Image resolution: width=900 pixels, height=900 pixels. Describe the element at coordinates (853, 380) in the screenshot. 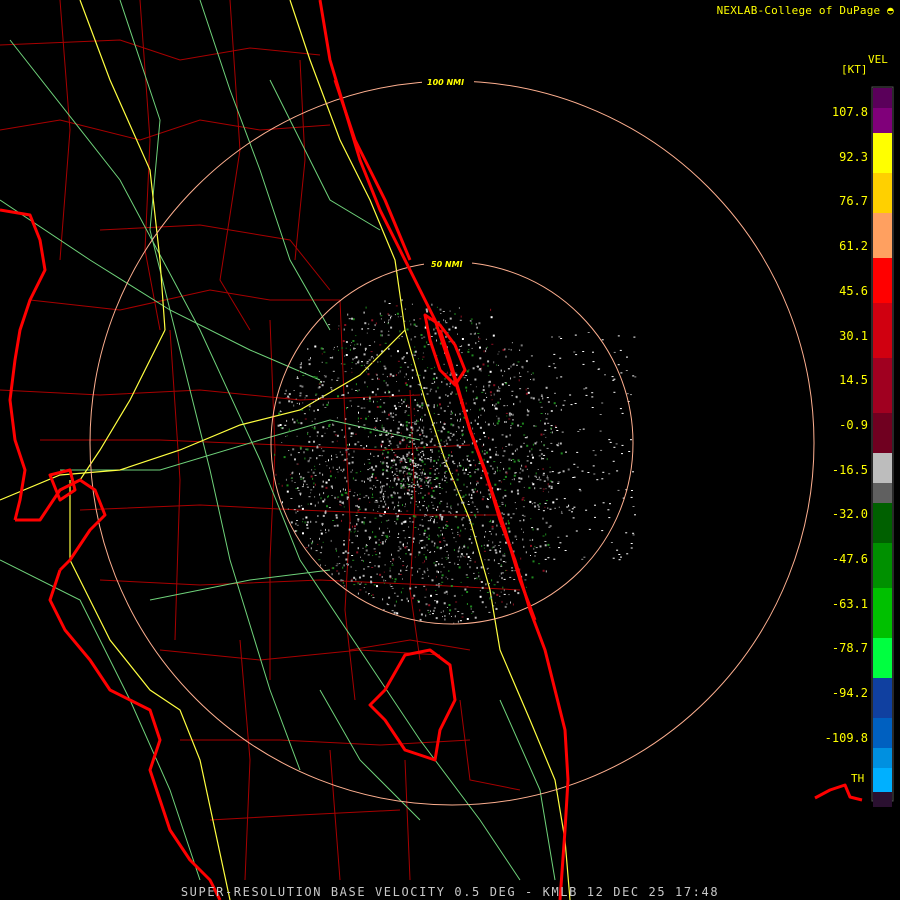

I see `legend-tick: 14.5` at that location.